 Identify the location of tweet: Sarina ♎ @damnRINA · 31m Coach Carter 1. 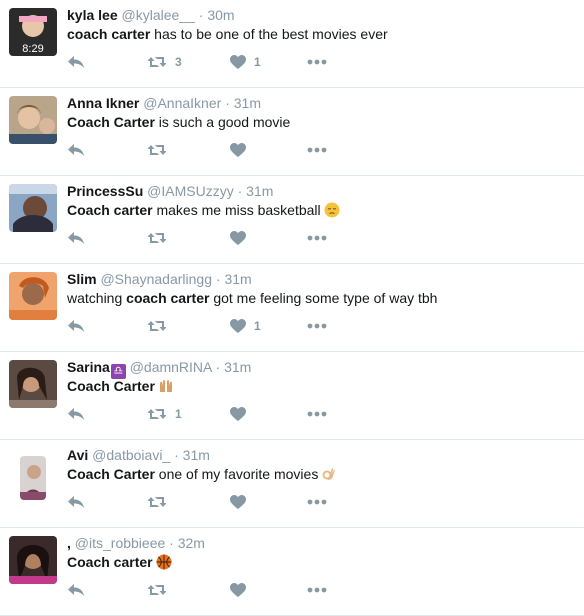
(292, 396).